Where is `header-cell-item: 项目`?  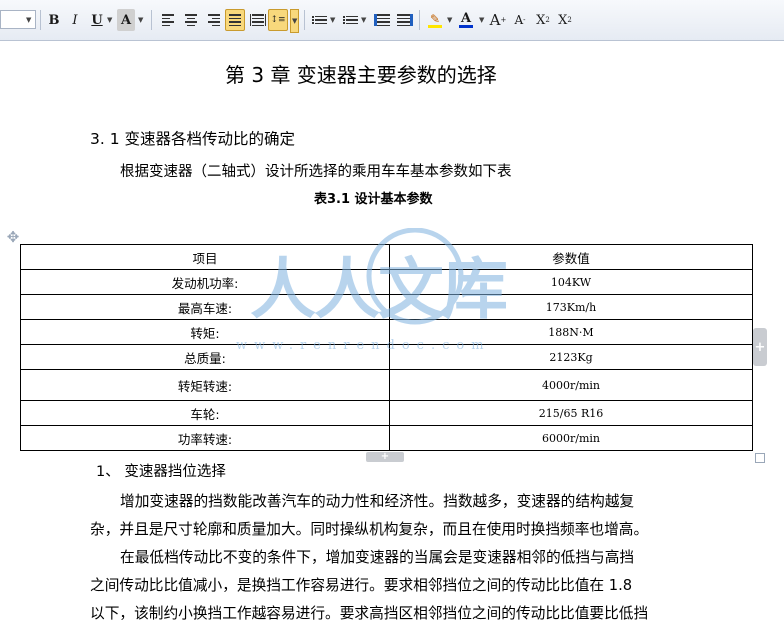 header-cell-item: 项目 is located at coordinates (205, 257).